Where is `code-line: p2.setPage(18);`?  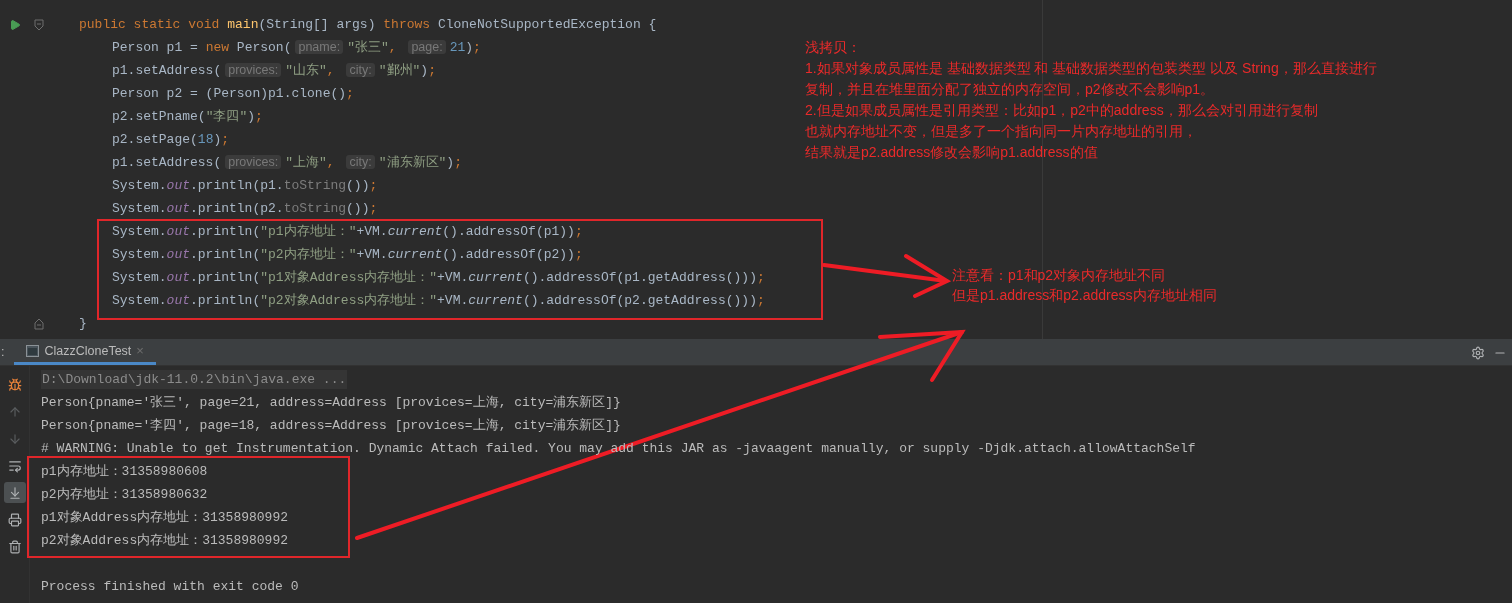 code-line: p2.setPage(18); is located at coordinates (170, 139).